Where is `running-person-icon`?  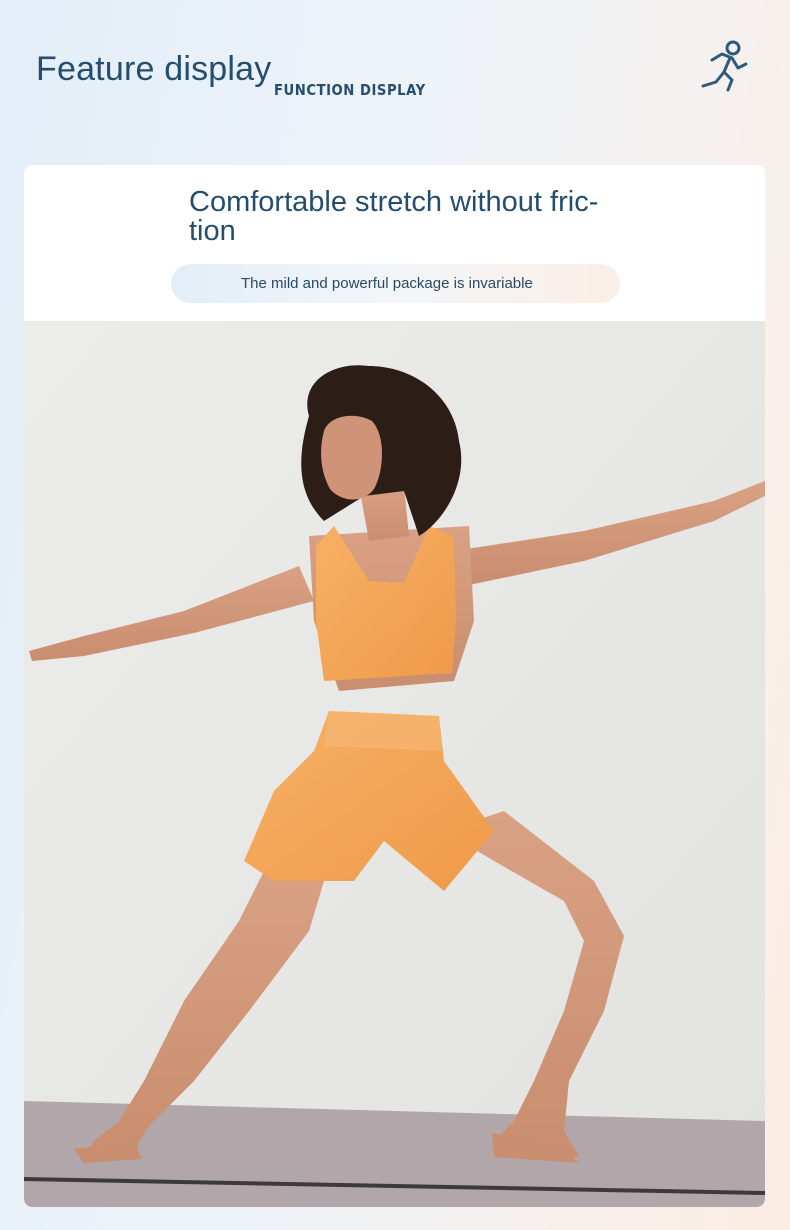 running-person-icon is located at coordinates (724, 66).